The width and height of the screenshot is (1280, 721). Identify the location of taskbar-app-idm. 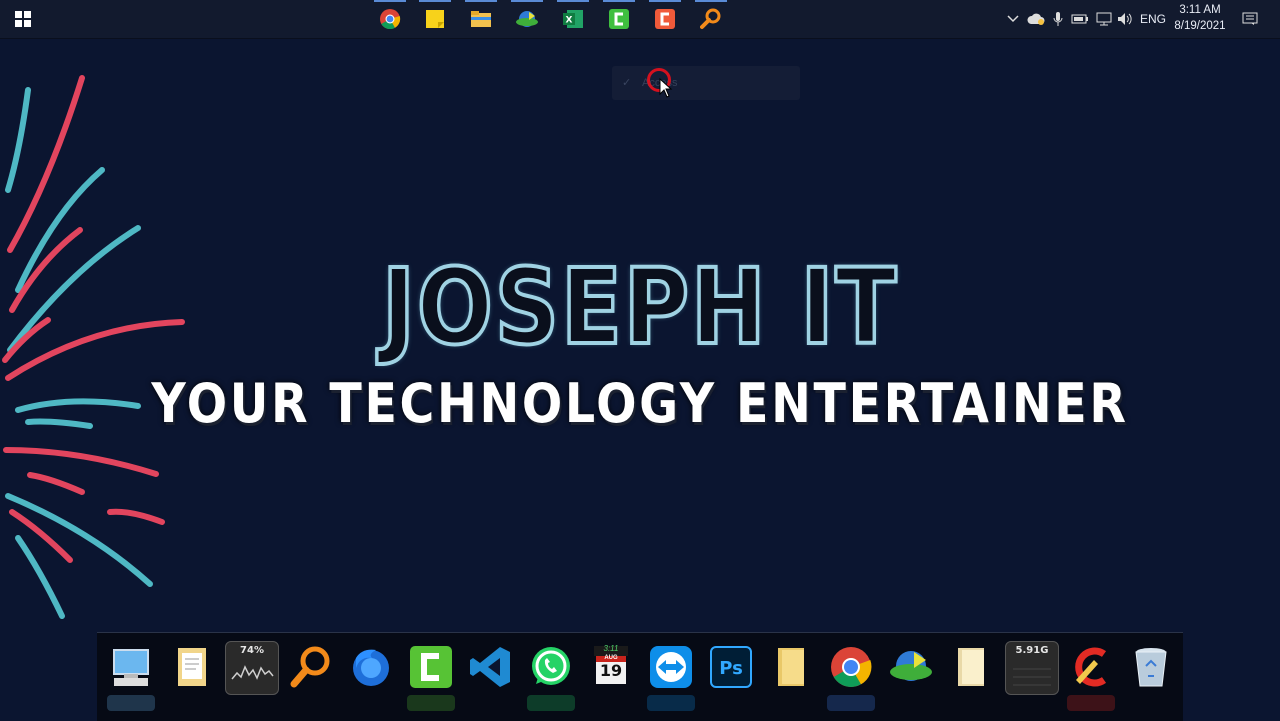
(527, 19).